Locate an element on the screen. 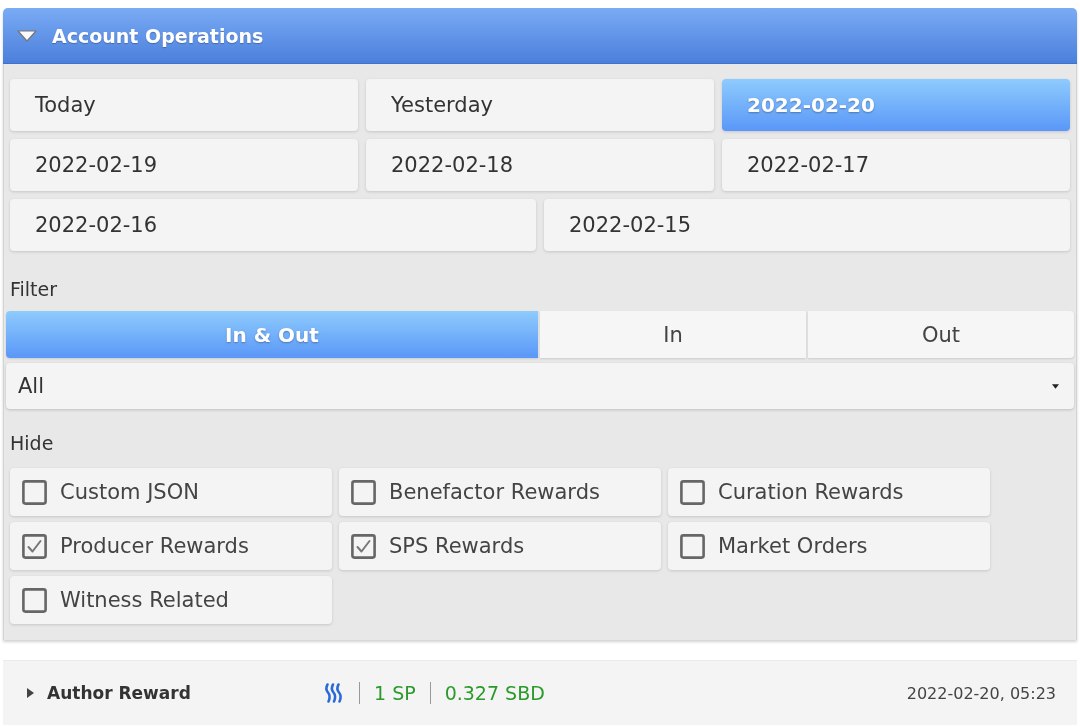 The width and height of the screenshot is (1080, 726). operation-row: Author Reward 1 SP 0.327 SBD 2022-02-20, 05:23 is located at coordinates (540, 692).